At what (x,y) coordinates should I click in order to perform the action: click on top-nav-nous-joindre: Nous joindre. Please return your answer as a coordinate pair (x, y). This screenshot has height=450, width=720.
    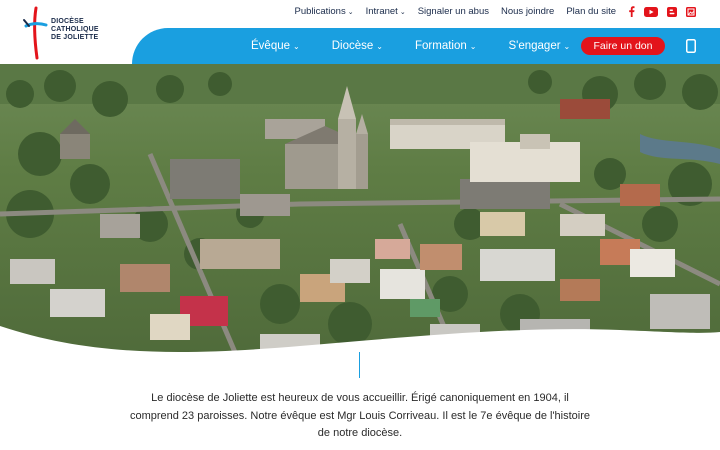
    Looking at the image, I should click on (527, 11).